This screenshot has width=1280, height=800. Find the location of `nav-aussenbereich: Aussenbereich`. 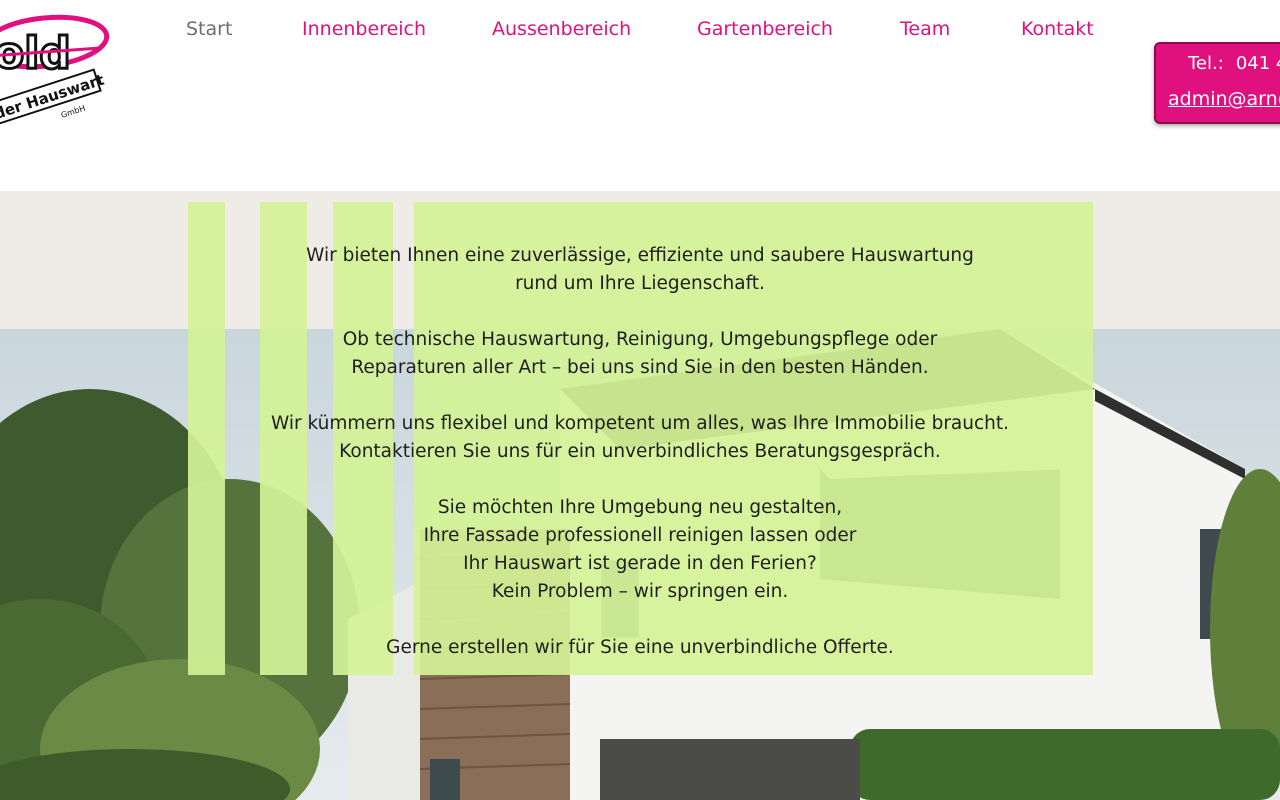

nav-aussenbereich: Aussenbereich is located at coordinates (561, 29).